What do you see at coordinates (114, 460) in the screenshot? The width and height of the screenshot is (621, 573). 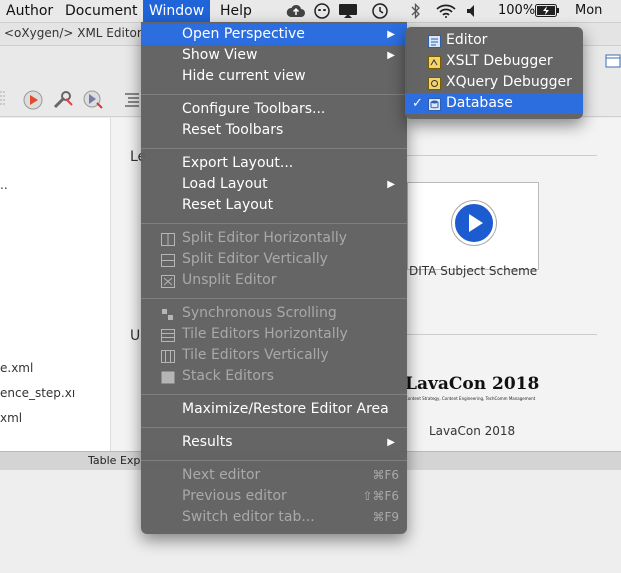 I see `tab-table-explorer: Table Exp` at bounding box center [114, 460].